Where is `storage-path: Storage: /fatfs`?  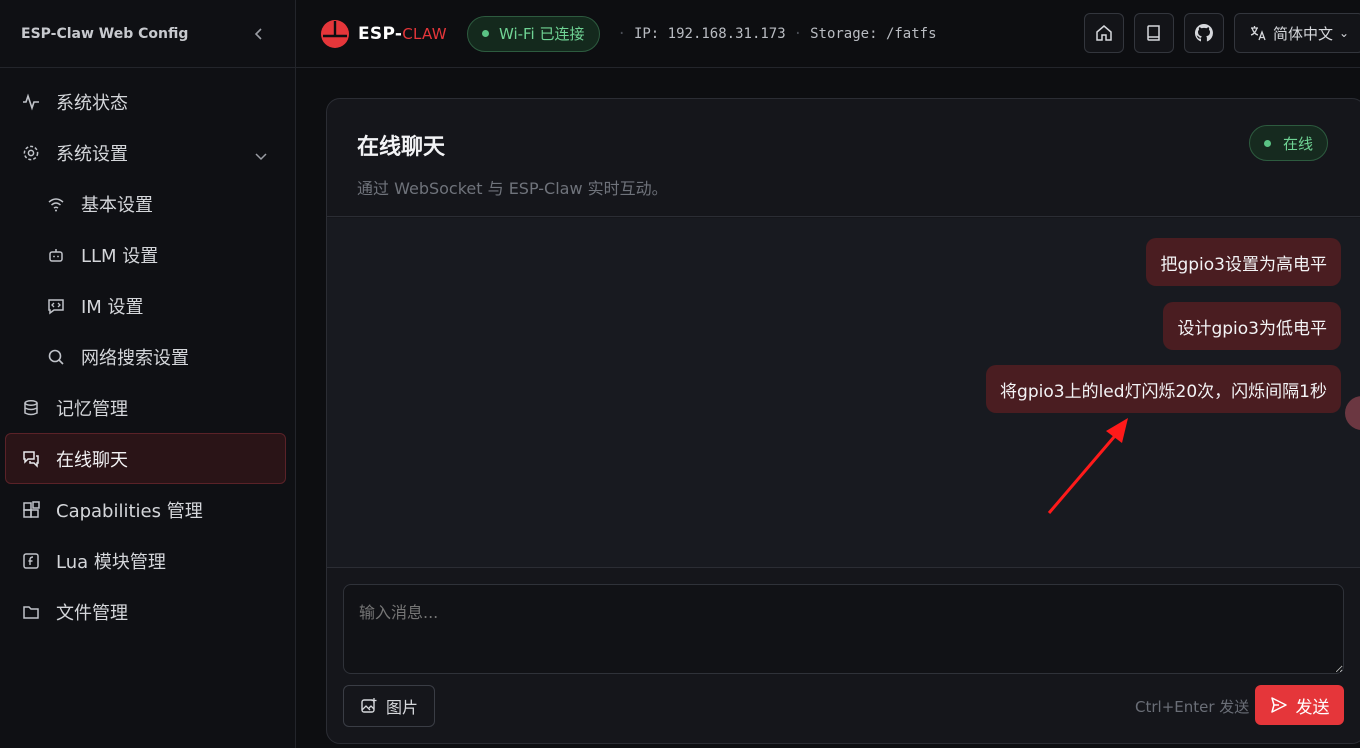
storage-path: Storage: /fatfs is located at coordinates (873, 33).